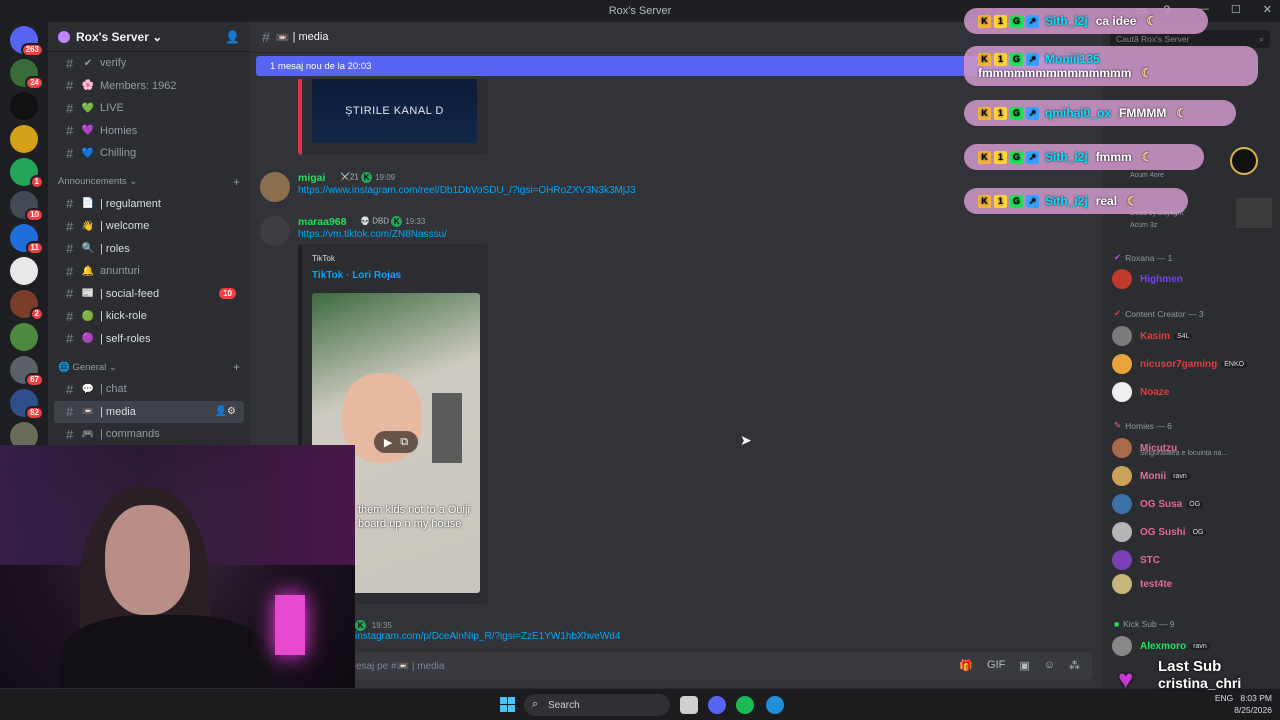  Describe the element at coordinates (372, 234) in the screenshot. I see `message-link: https://vm.tiktok.com/ZN8Nasssu/` at that location.